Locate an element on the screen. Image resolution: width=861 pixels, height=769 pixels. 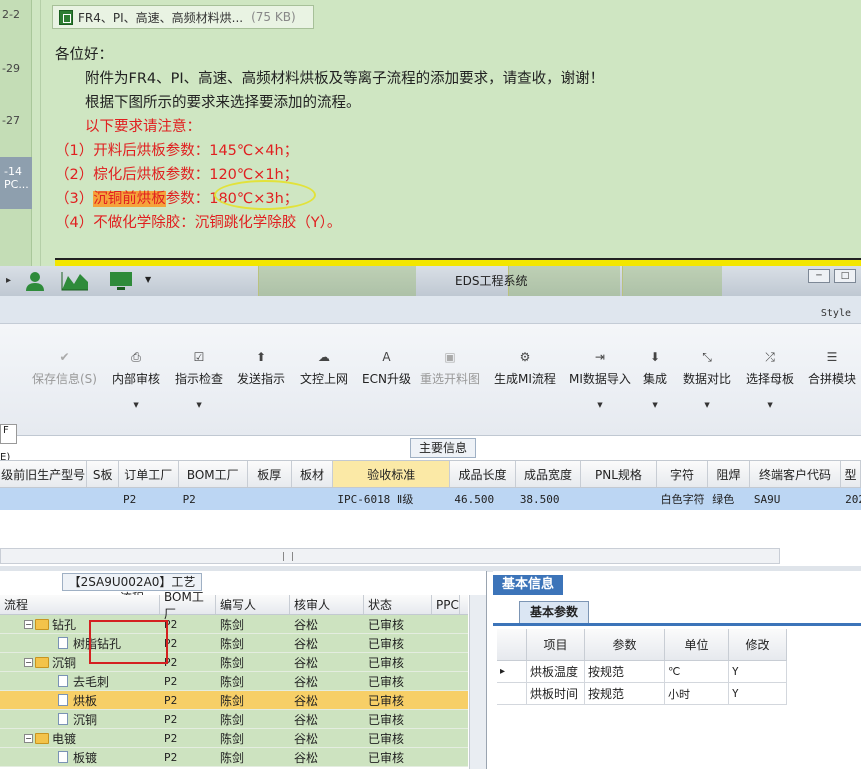
column-header: 流程 is located at coordinates (80, 604).